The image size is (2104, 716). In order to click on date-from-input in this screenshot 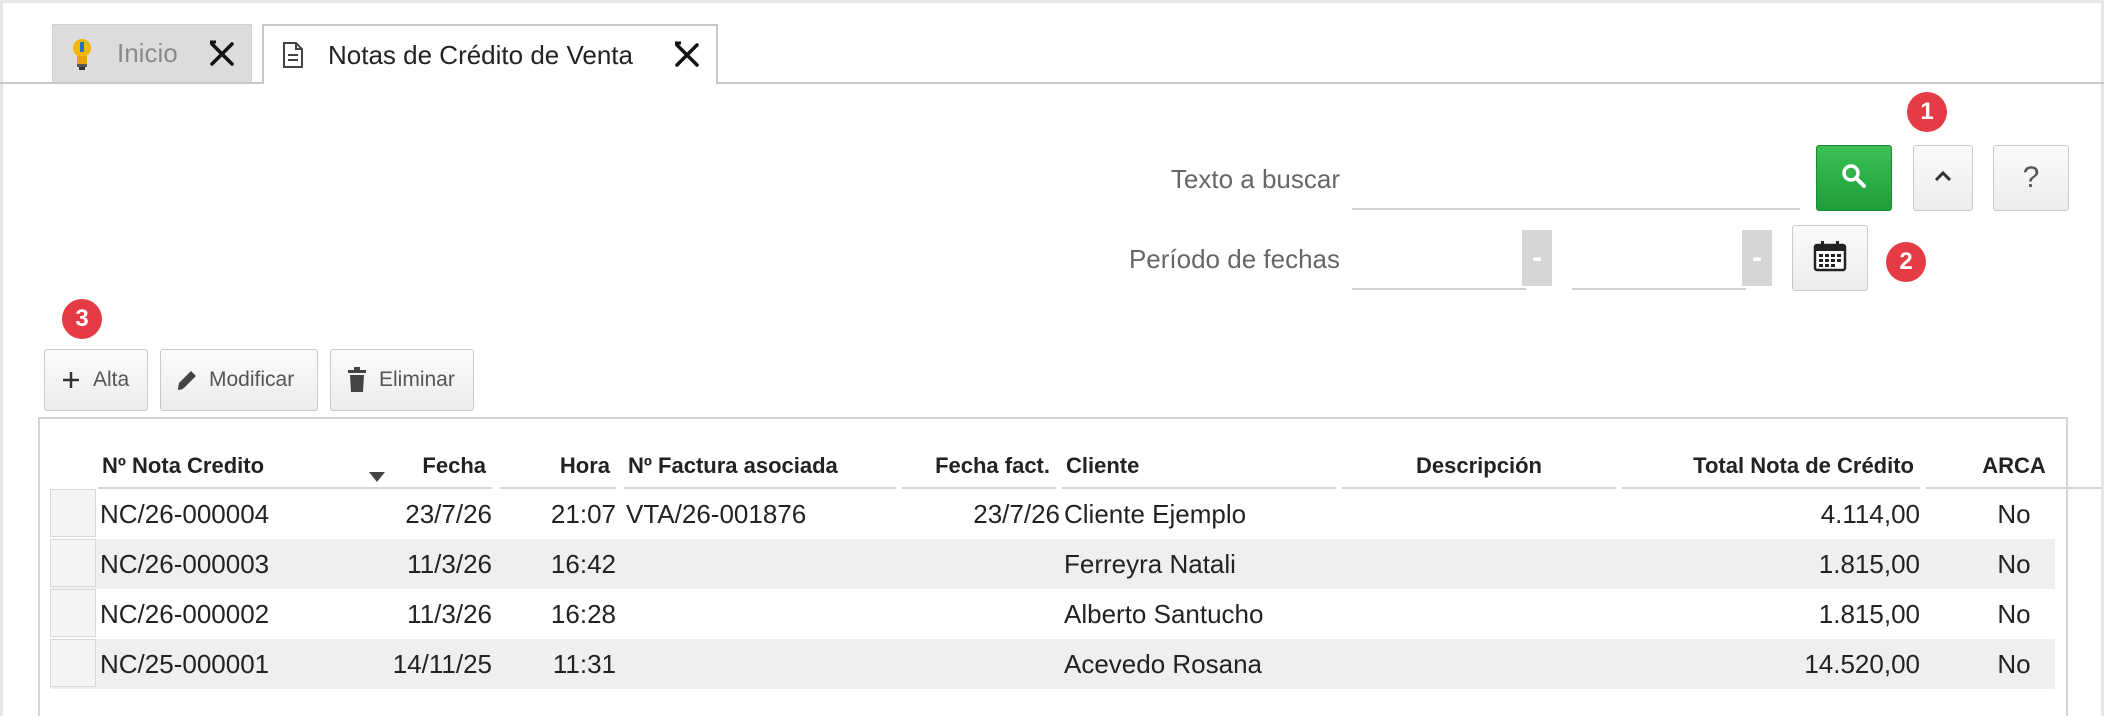, I will do `click(1439, 263)`.